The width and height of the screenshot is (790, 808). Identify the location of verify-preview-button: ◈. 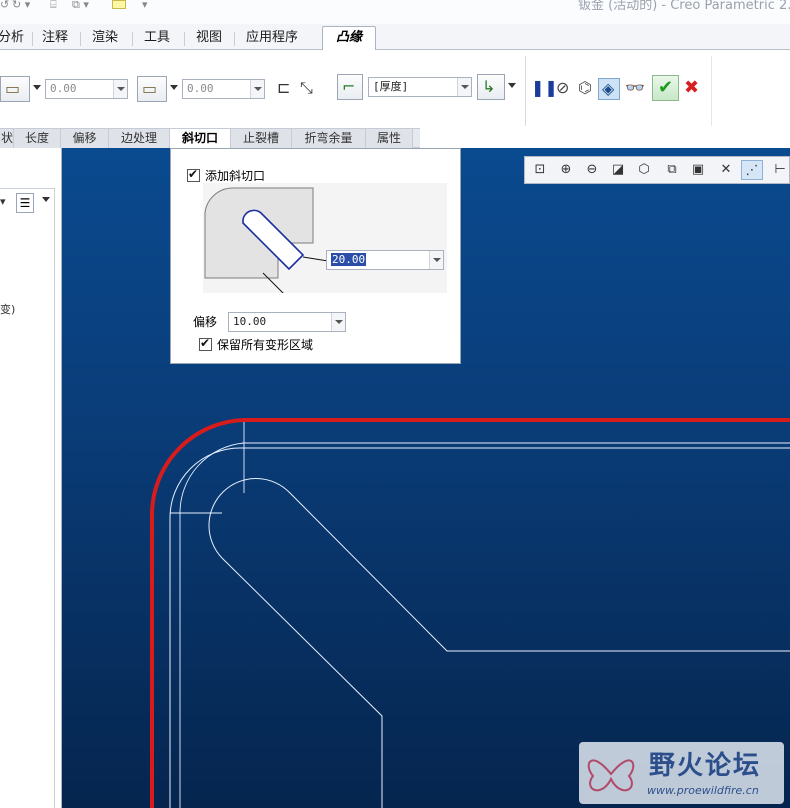
(609, 89).